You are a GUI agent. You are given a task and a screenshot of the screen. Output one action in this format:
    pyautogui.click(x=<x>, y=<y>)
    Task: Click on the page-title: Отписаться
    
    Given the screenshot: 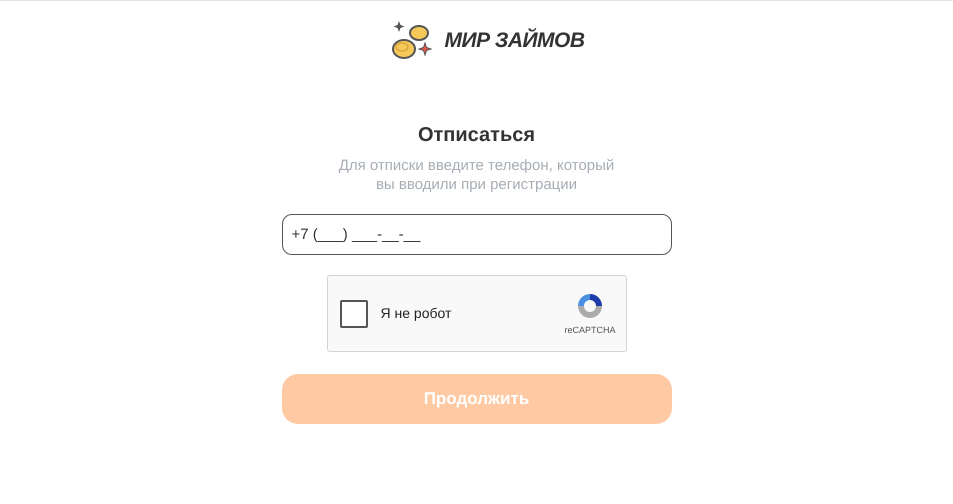 What is the action you would take?
    pyautogui.click(x=477, y=135)
    